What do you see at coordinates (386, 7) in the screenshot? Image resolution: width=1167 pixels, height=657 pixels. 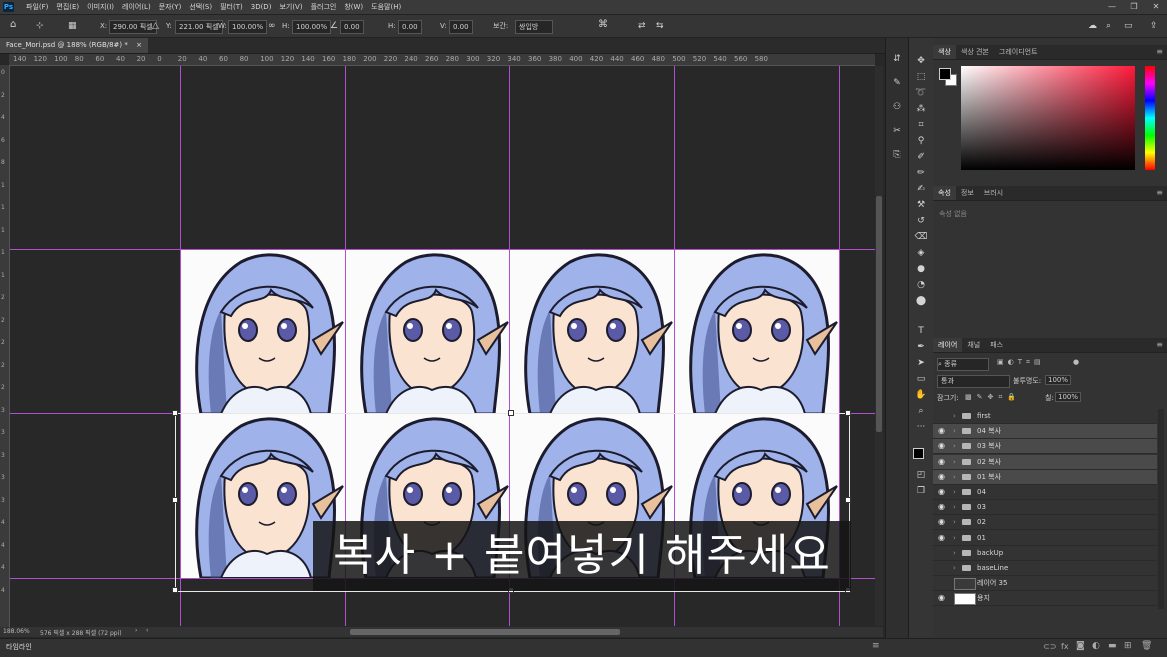 I see `menu-item: 도움말(H)` at bounding box center [386, 7].